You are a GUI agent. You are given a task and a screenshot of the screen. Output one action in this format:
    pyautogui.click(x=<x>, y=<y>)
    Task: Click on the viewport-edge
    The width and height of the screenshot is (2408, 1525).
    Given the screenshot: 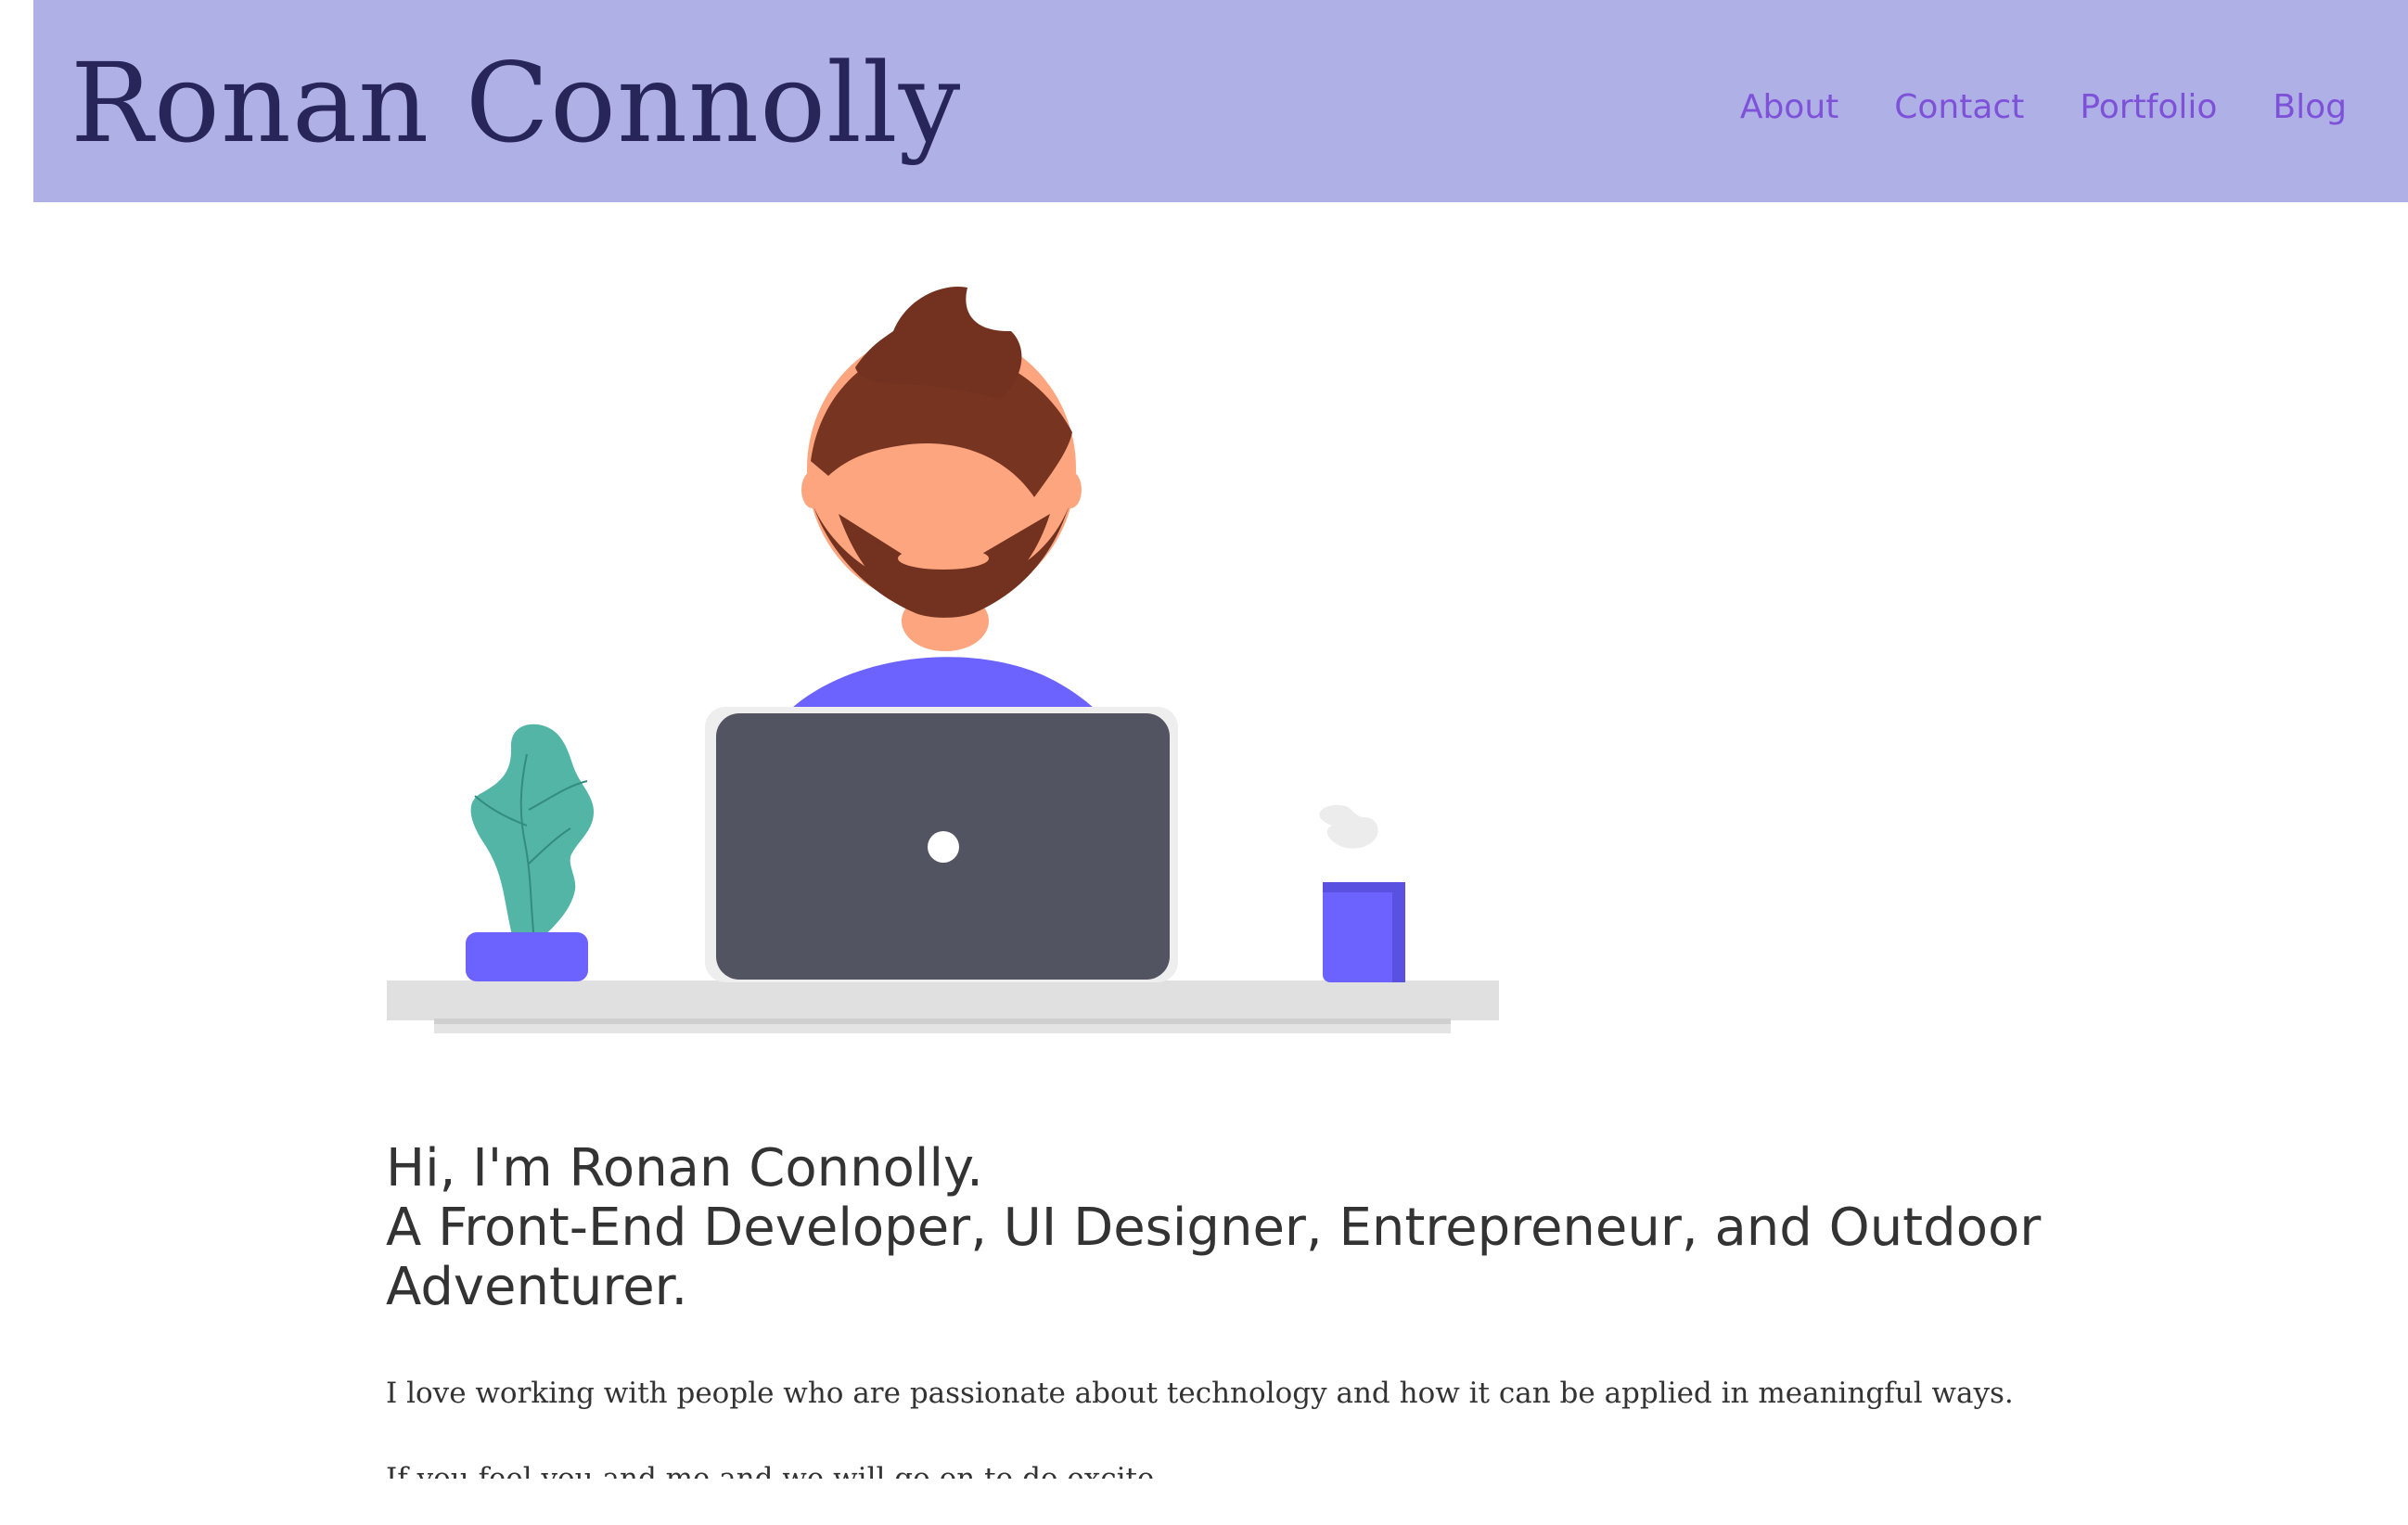 What is the action you would take?
    pyautogui.click(x=1204, y=1502)
    